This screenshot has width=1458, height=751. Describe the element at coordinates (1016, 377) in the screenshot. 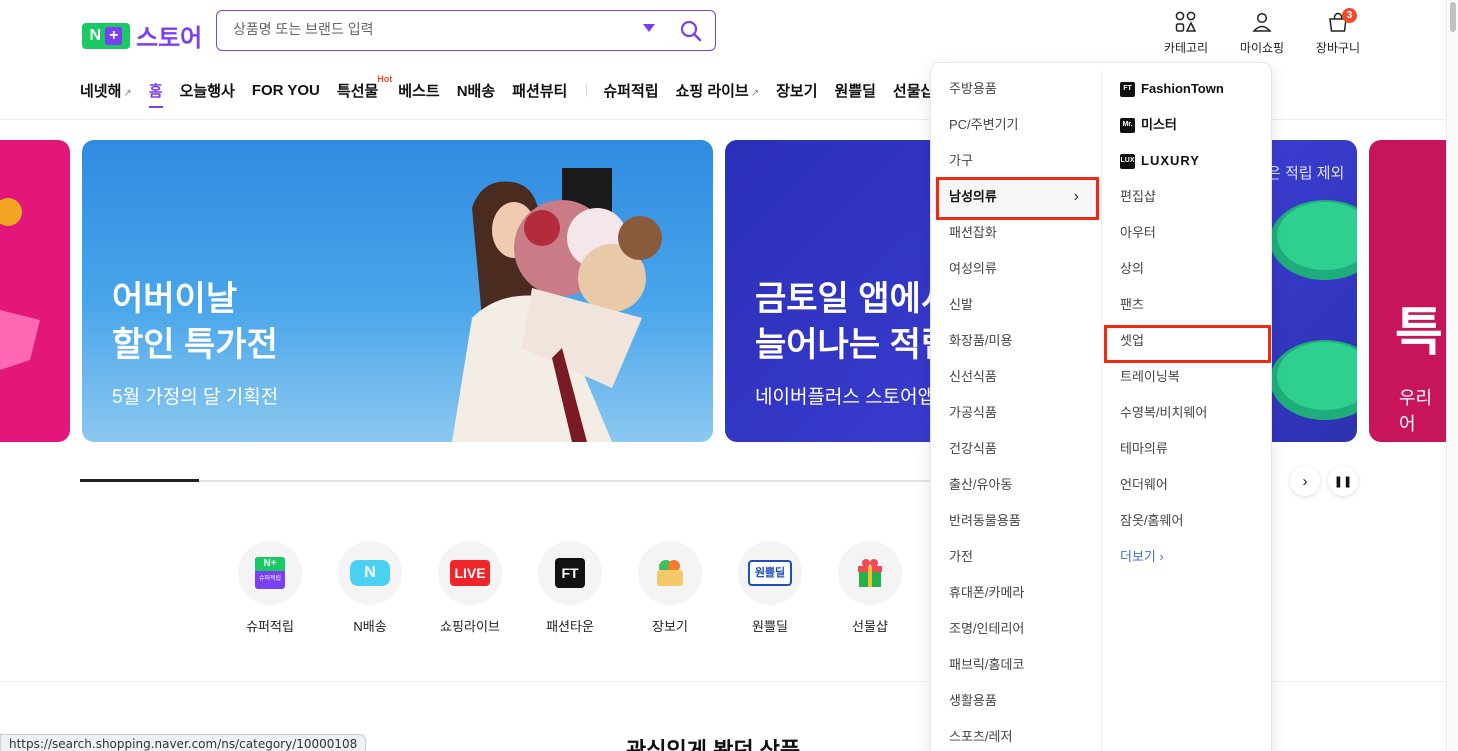

I see `category-item: 신선식품` at that location.